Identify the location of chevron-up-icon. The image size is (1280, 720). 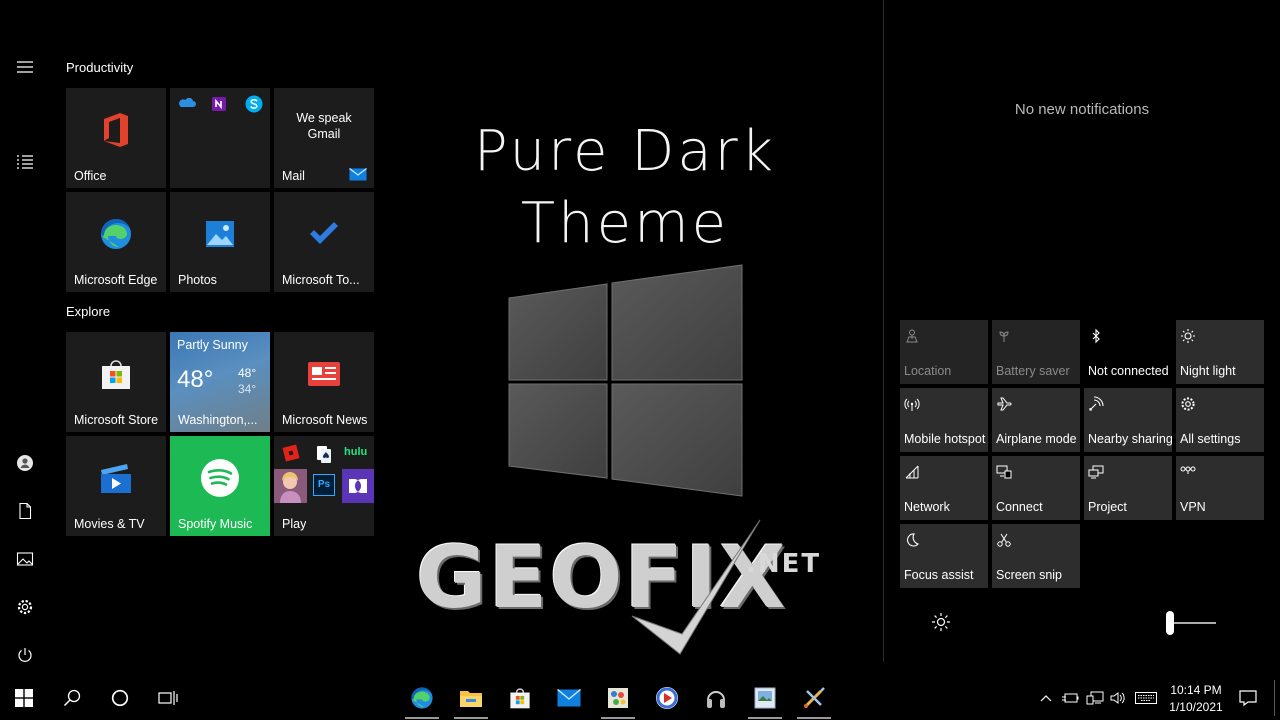
(1046, 698).